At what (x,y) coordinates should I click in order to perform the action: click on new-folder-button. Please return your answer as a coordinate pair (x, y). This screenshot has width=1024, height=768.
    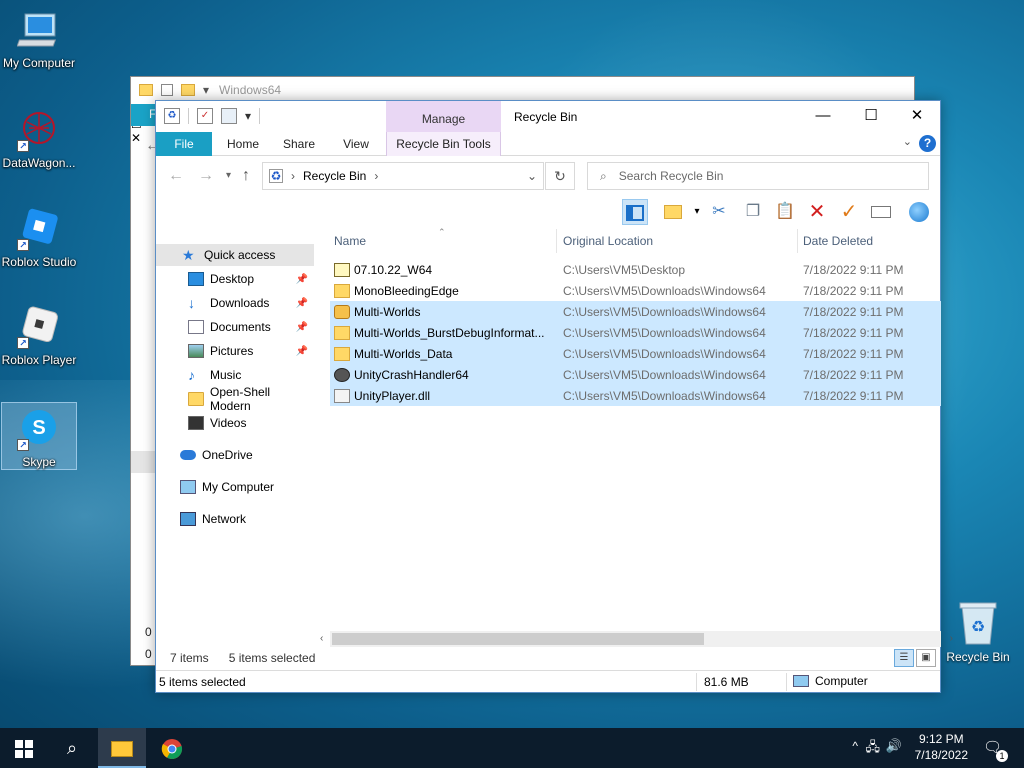
    Looking at the image, I should click on (673, 212).